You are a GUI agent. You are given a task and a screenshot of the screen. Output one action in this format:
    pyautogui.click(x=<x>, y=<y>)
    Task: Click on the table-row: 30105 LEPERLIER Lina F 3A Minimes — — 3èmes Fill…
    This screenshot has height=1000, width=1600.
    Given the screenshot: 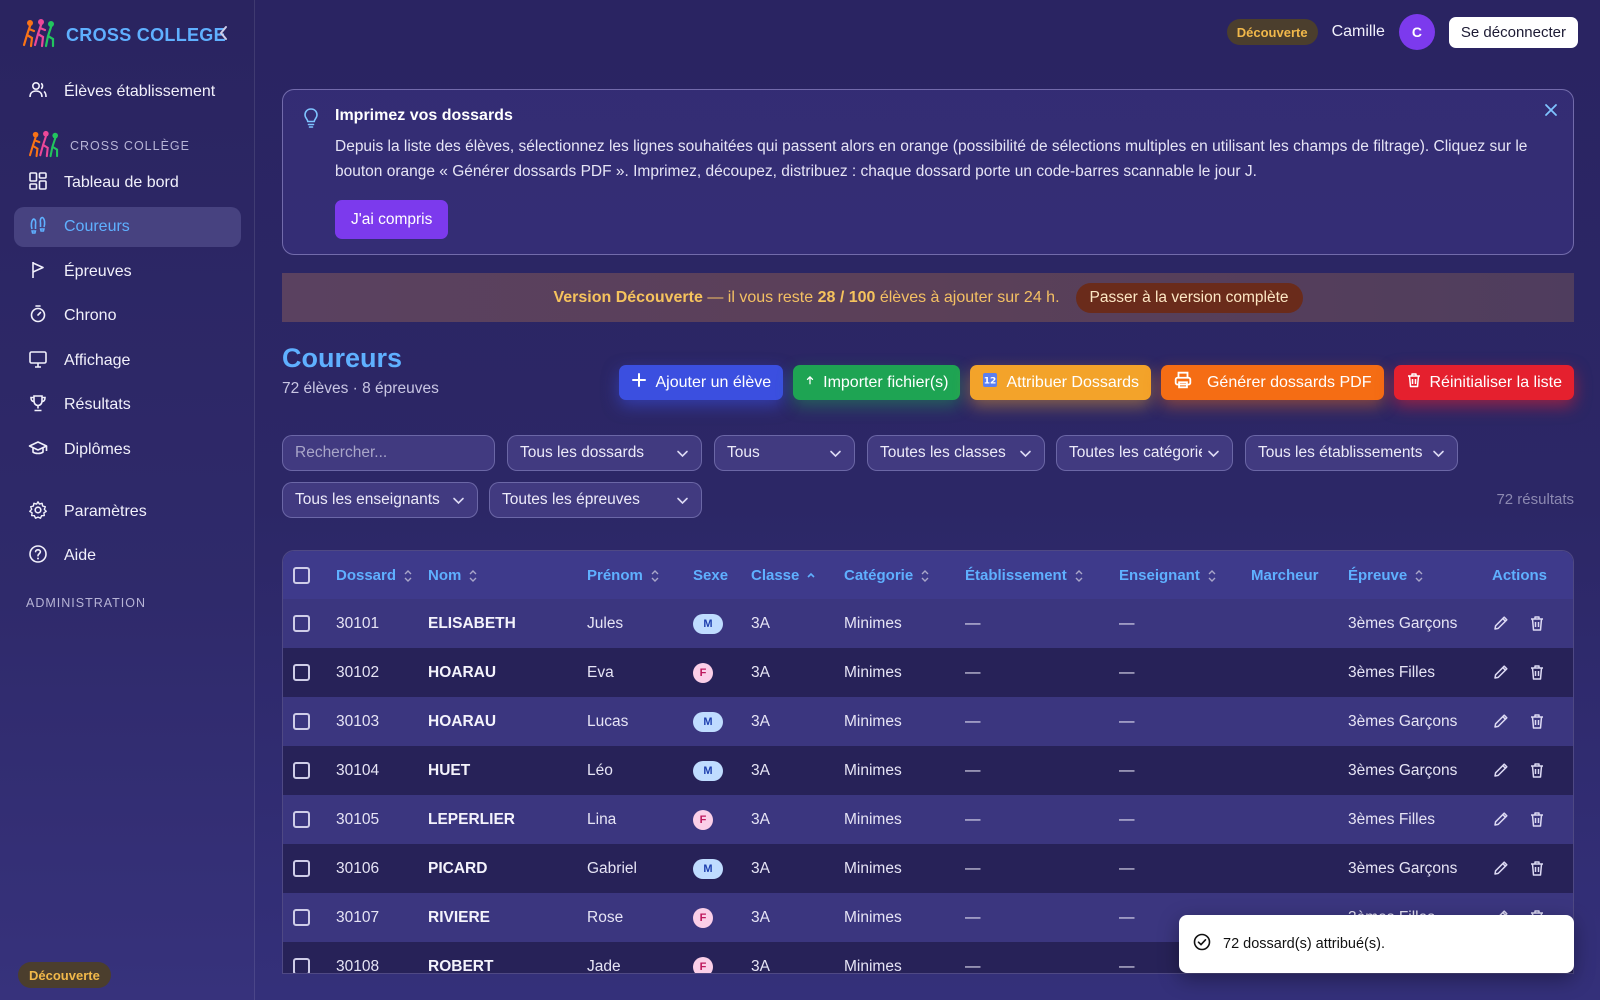 What is the action you would take?
    pyautogui.click(x=928, y=819)
    